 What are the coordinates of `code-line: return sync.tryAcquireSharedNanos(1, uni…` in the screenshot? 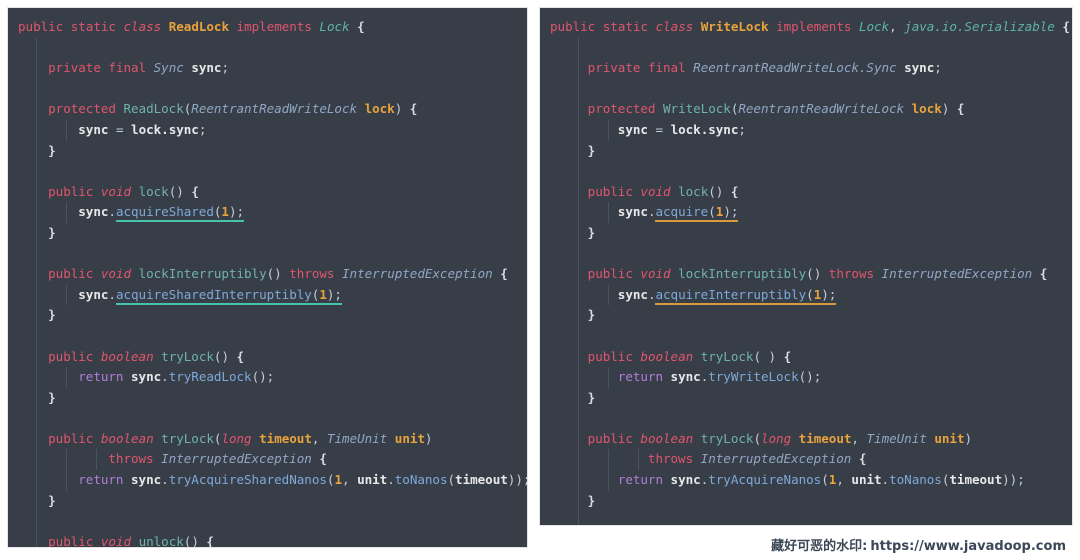 It's located at (267, 480).